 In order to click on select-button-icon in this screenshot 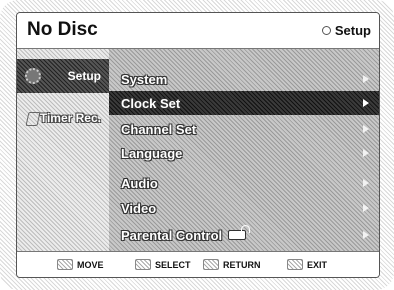, I will do `click(143, 264)`.